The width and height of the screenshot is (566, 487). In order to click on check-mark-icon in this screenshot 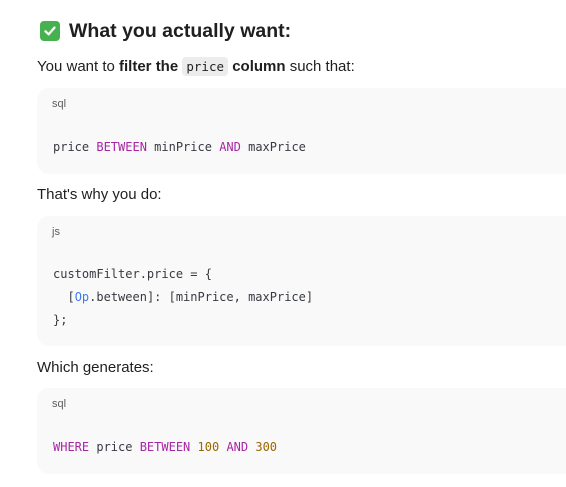, I will do `click(50, 31)`.